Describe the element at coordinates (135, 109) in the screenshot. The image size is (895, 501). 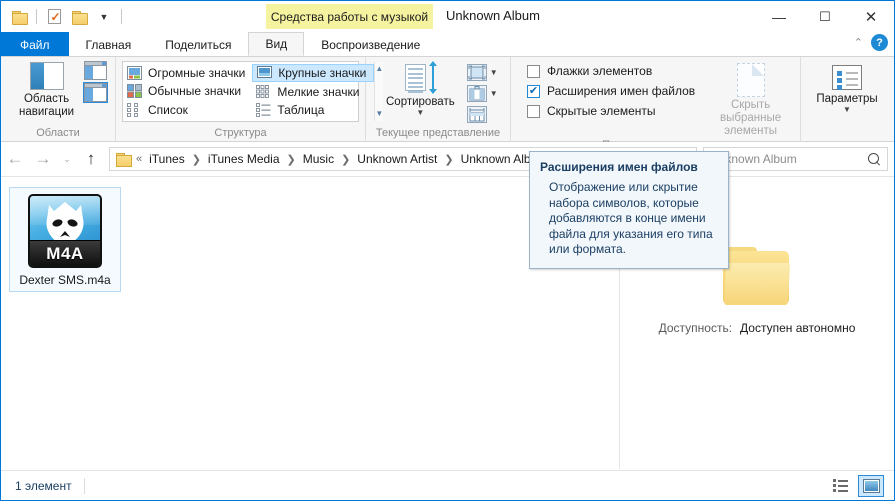
I see `list-icon` at that location.